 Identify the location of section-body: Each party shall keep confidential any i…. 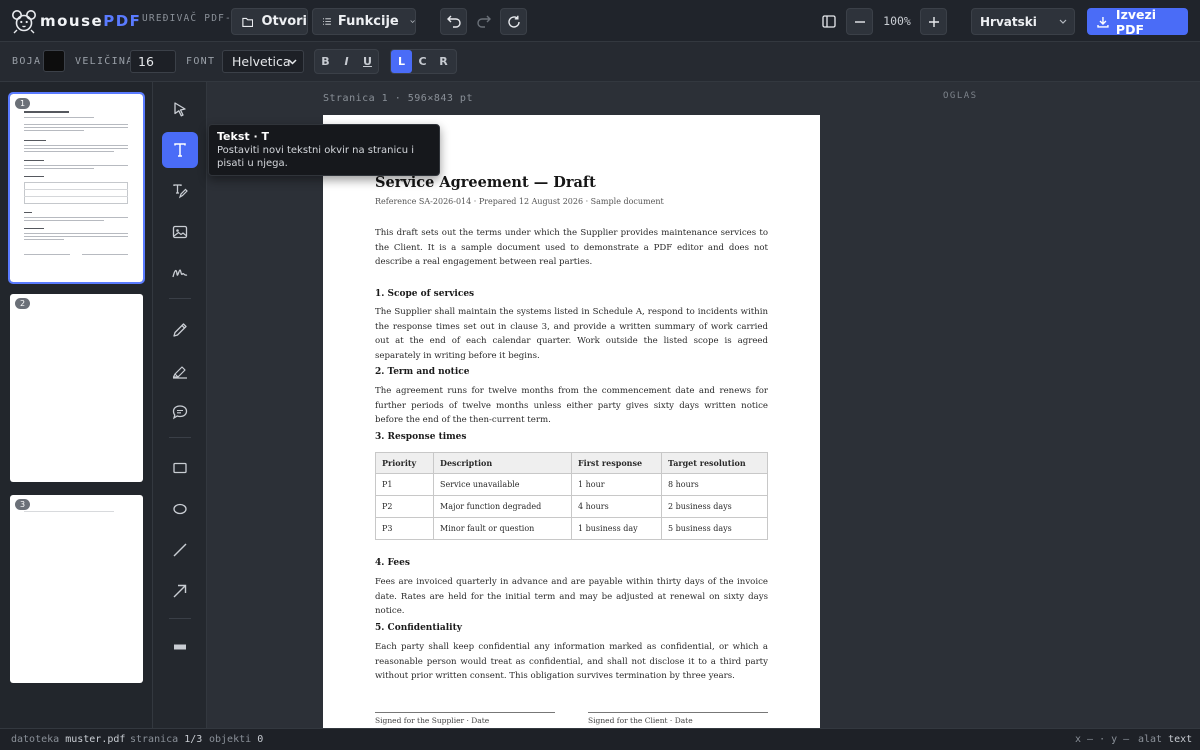
(571, 662).